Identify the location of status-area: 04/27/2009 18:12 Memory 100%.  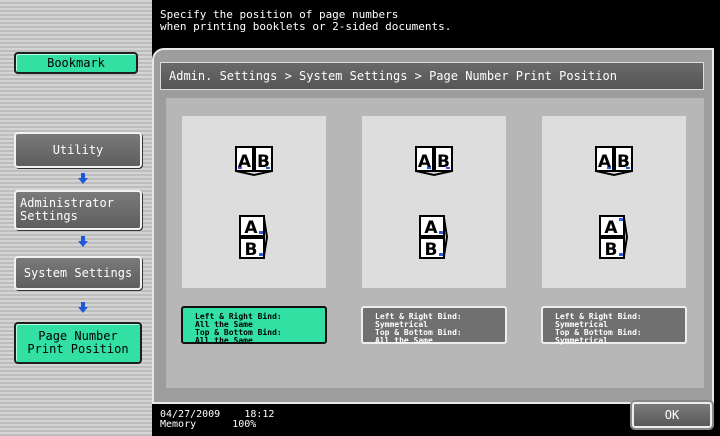
(217, 420).